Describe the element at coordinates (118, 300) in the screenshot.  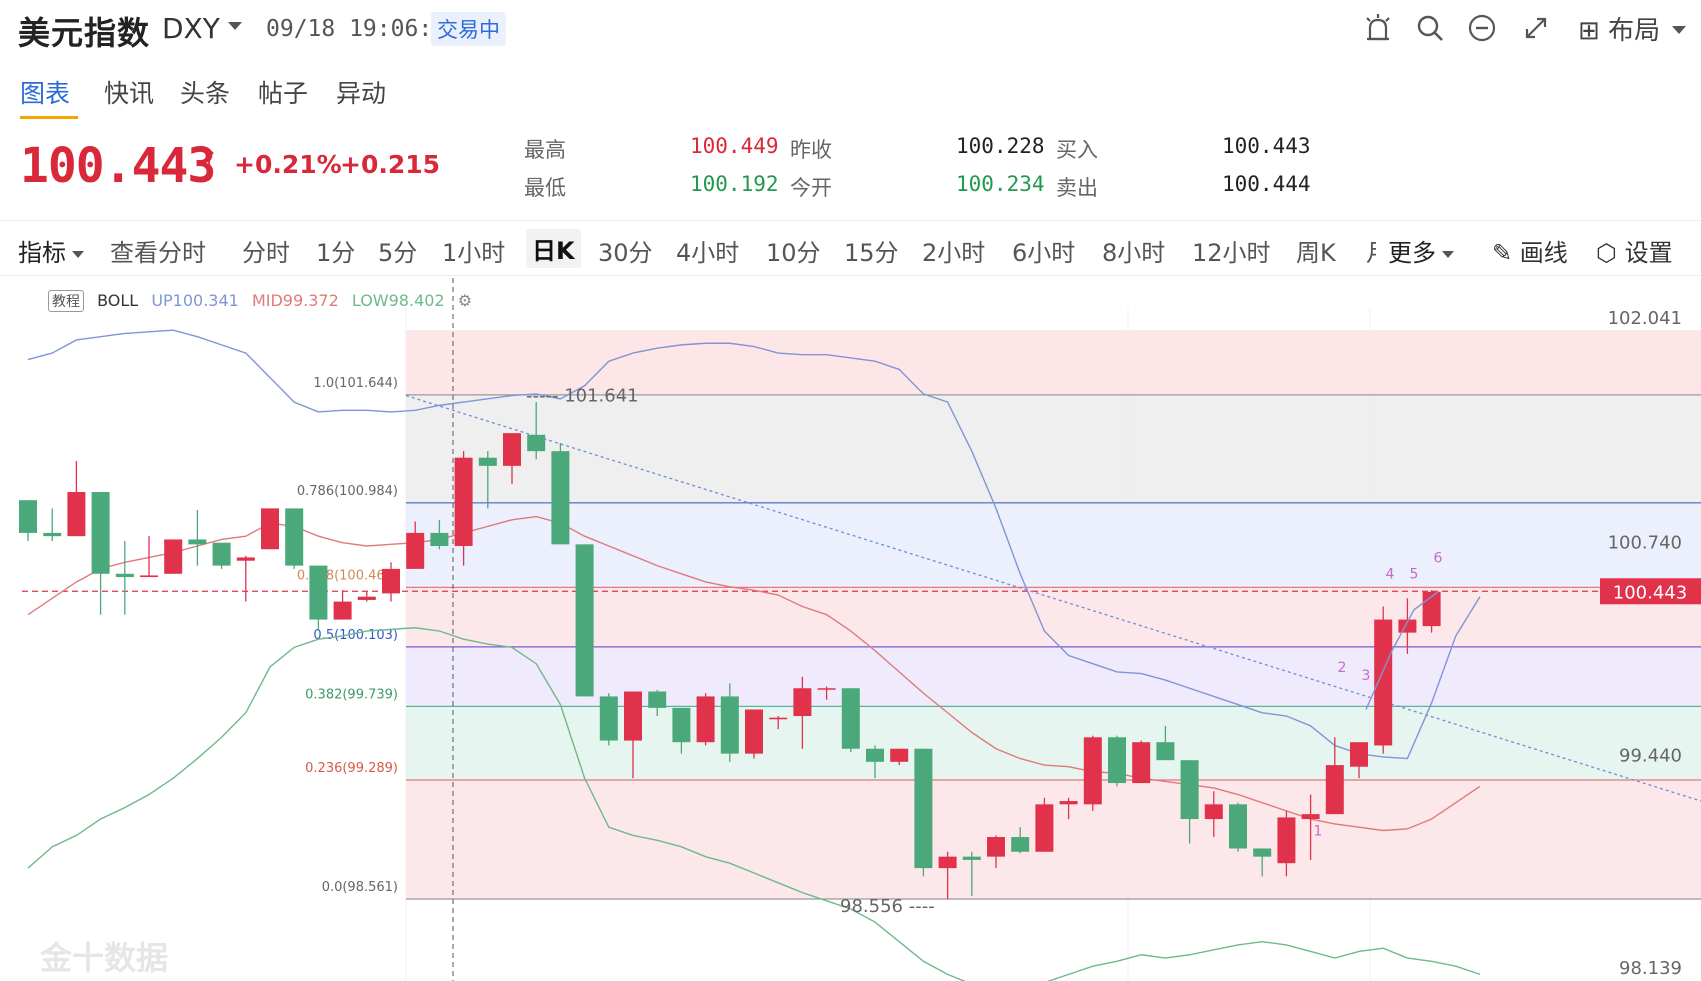
I see `indicator-name: BOLL` at that location.